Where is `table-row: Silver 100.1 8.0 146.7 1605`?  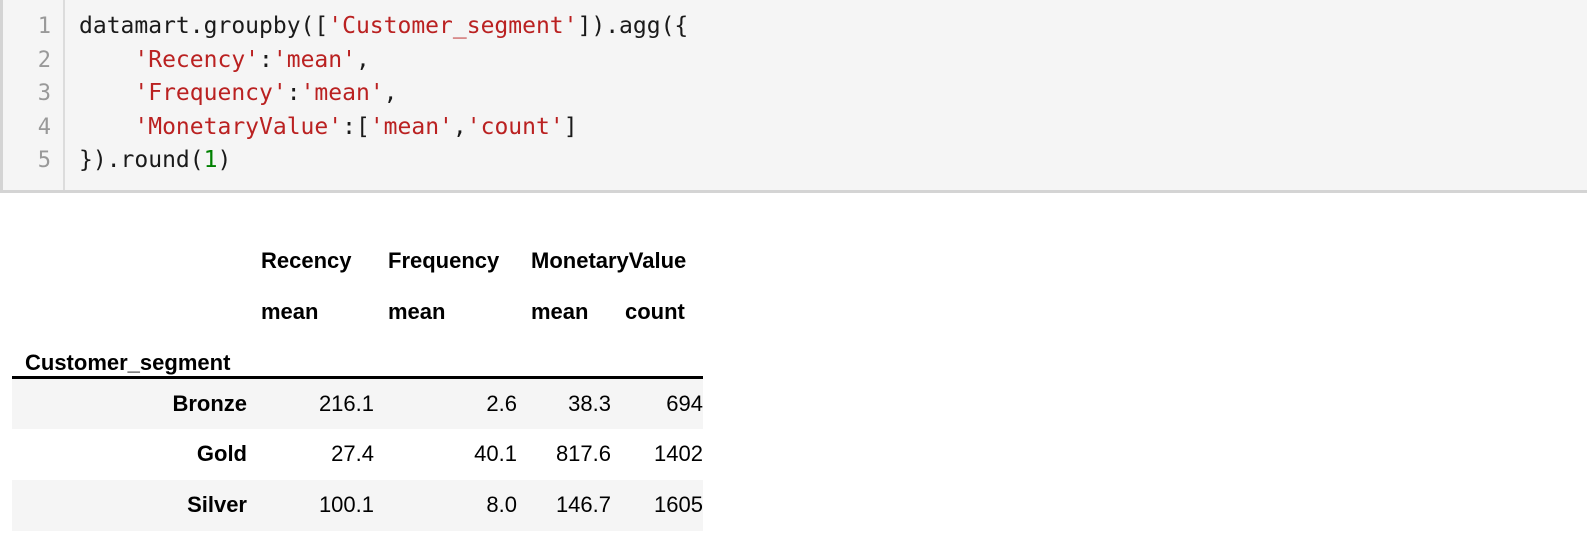
table-row: Silver 100.1 8.0 146.7 1605 is located at coordinates (357, 505).